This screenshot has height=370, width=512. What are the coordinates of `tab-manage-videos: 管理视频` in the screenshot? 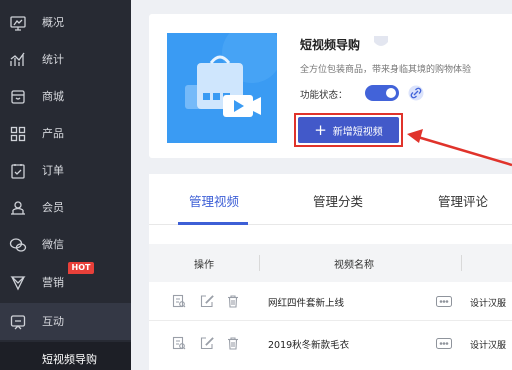 It's located at (214, 200).